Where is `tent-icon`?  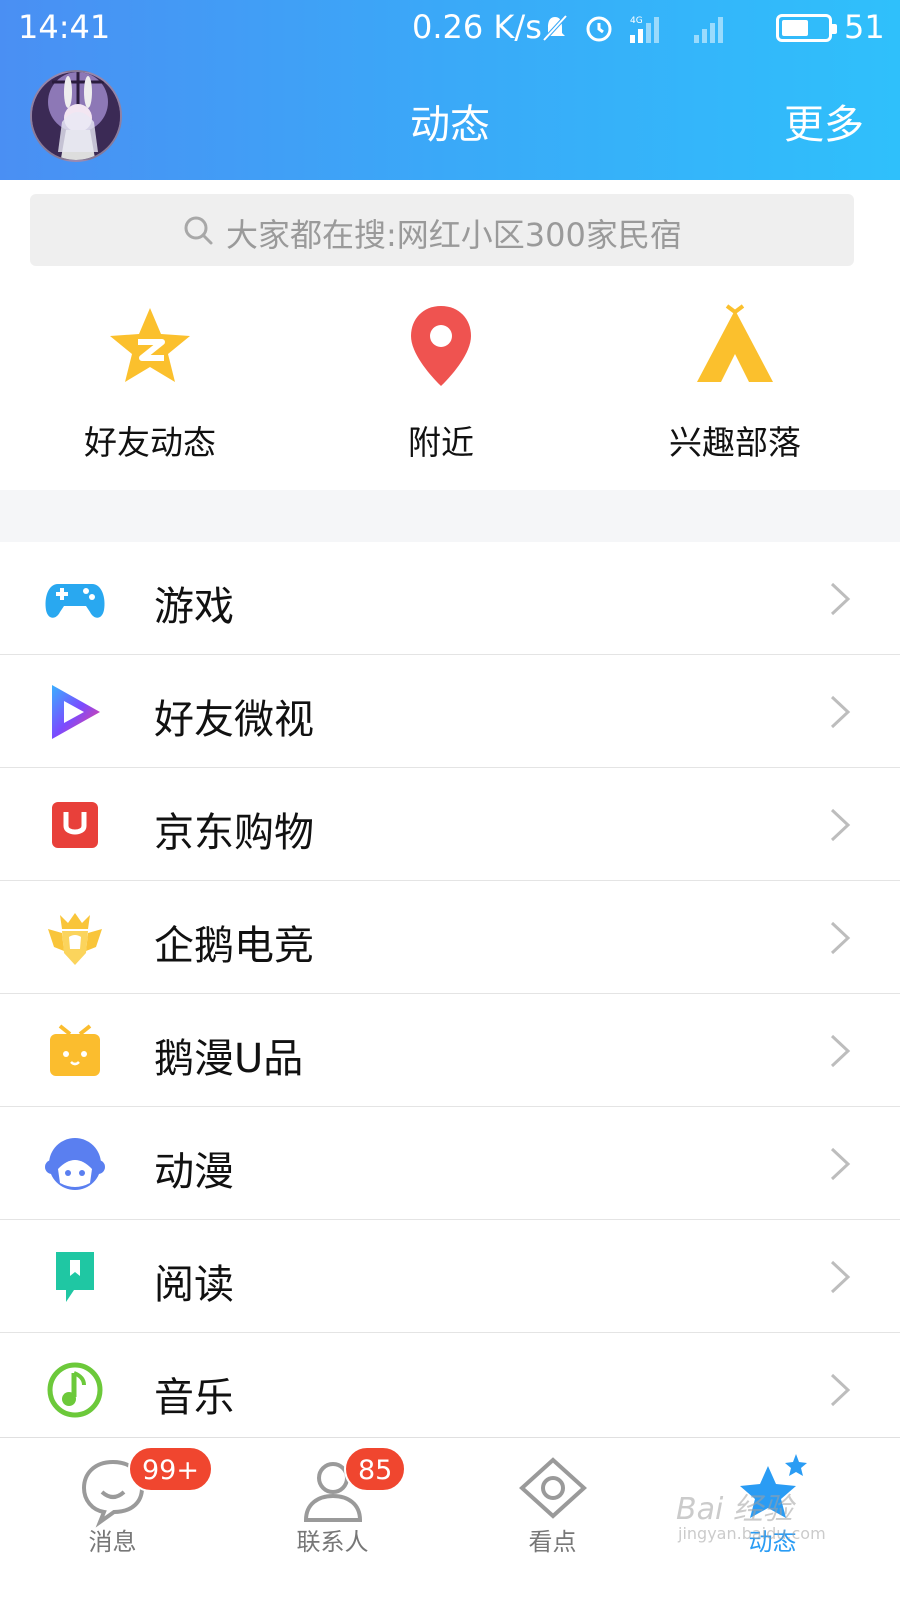 tent-icon is located at coordinates (735, 343).